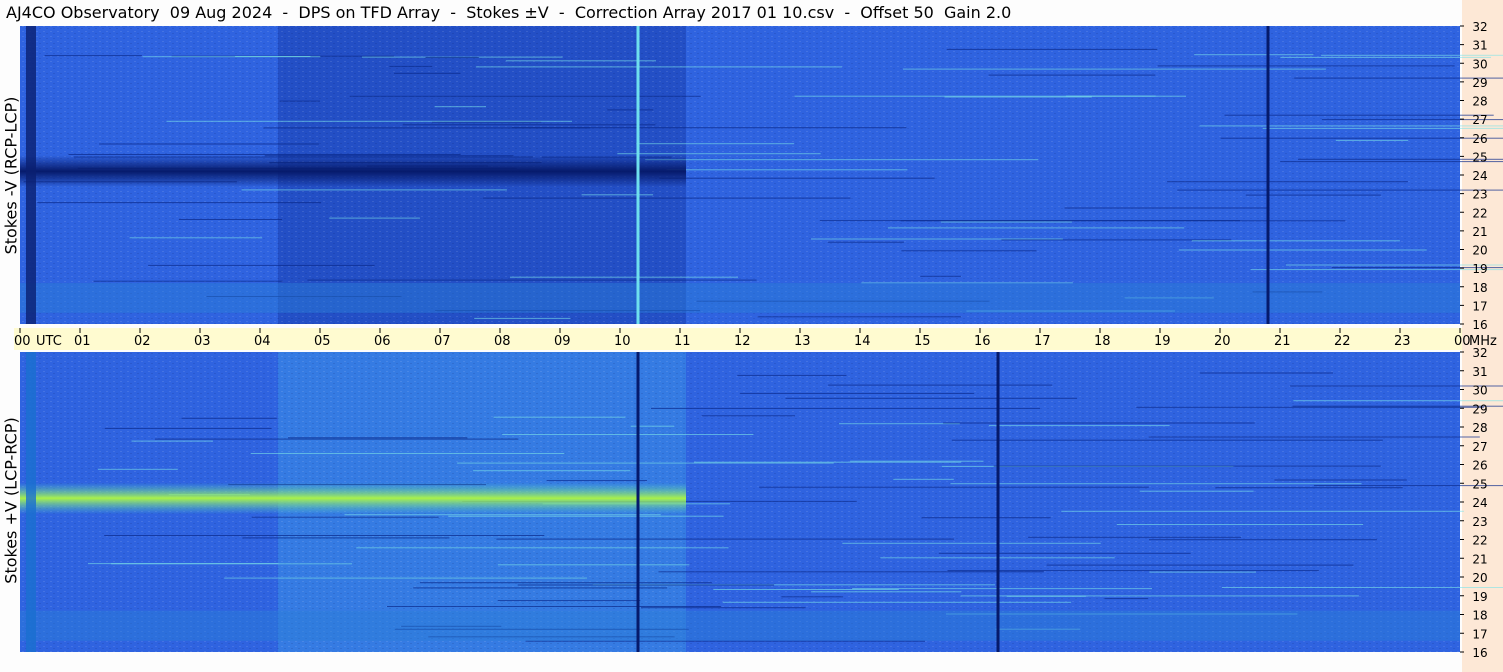 The height and width of the screenshot is (672, 1503). I want to click on time-tick-label: 17, so click(1042, 341).